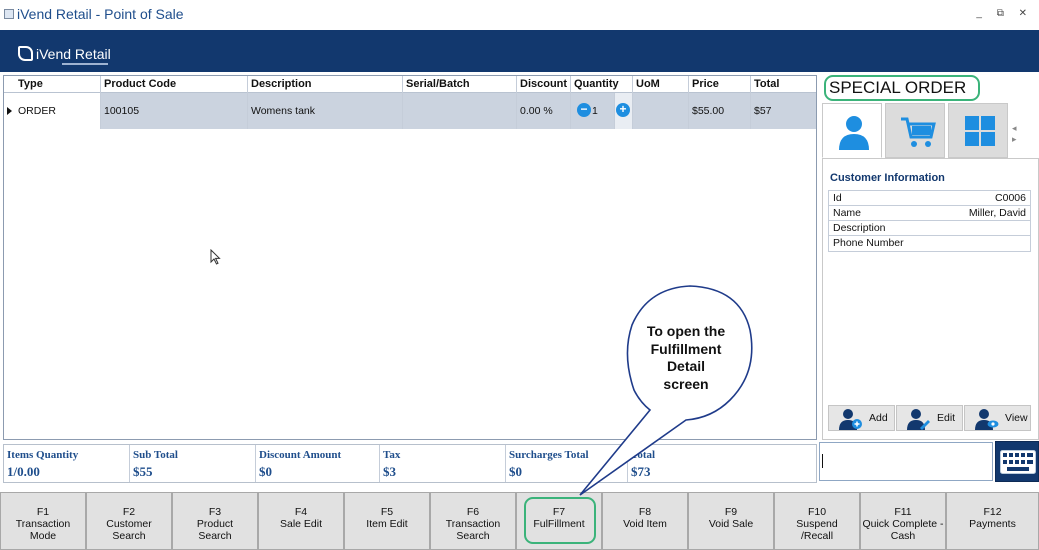 The height and width of the screenshot is (550, 1039). I want to click on fkey-label: Customer, so click(129, 524).